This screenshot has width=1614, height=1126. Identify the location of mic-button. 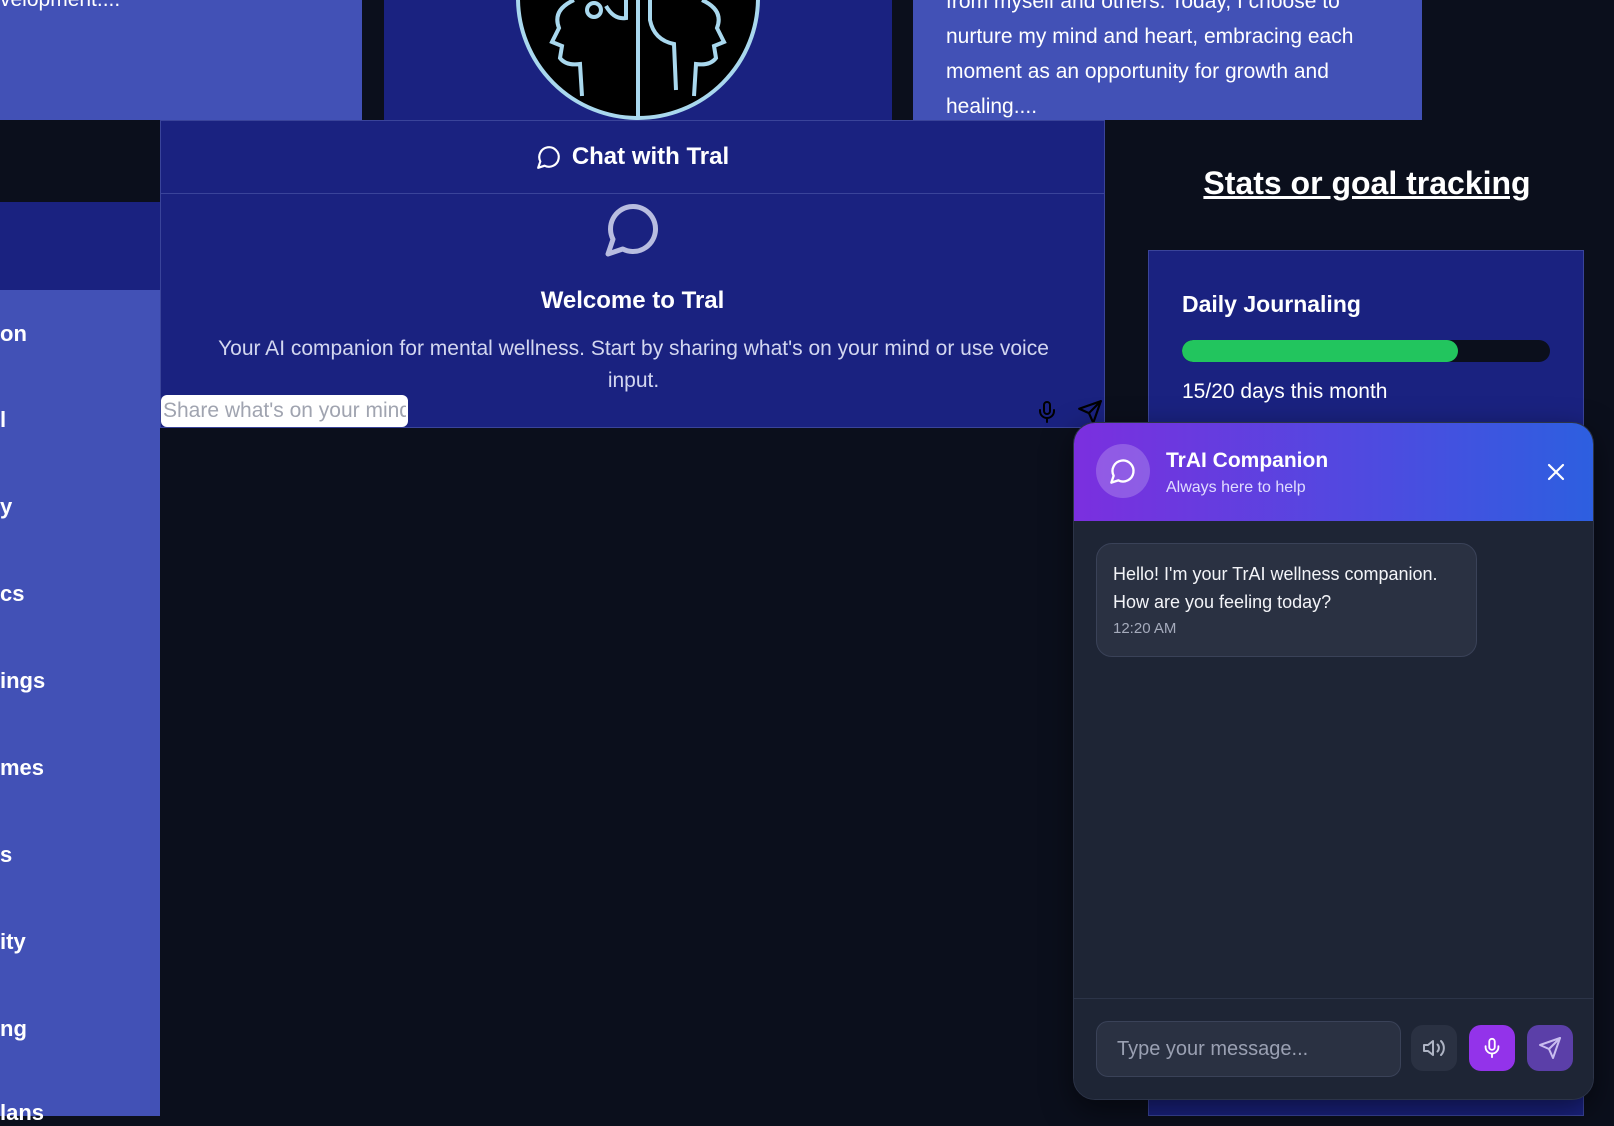
(1047, 412).